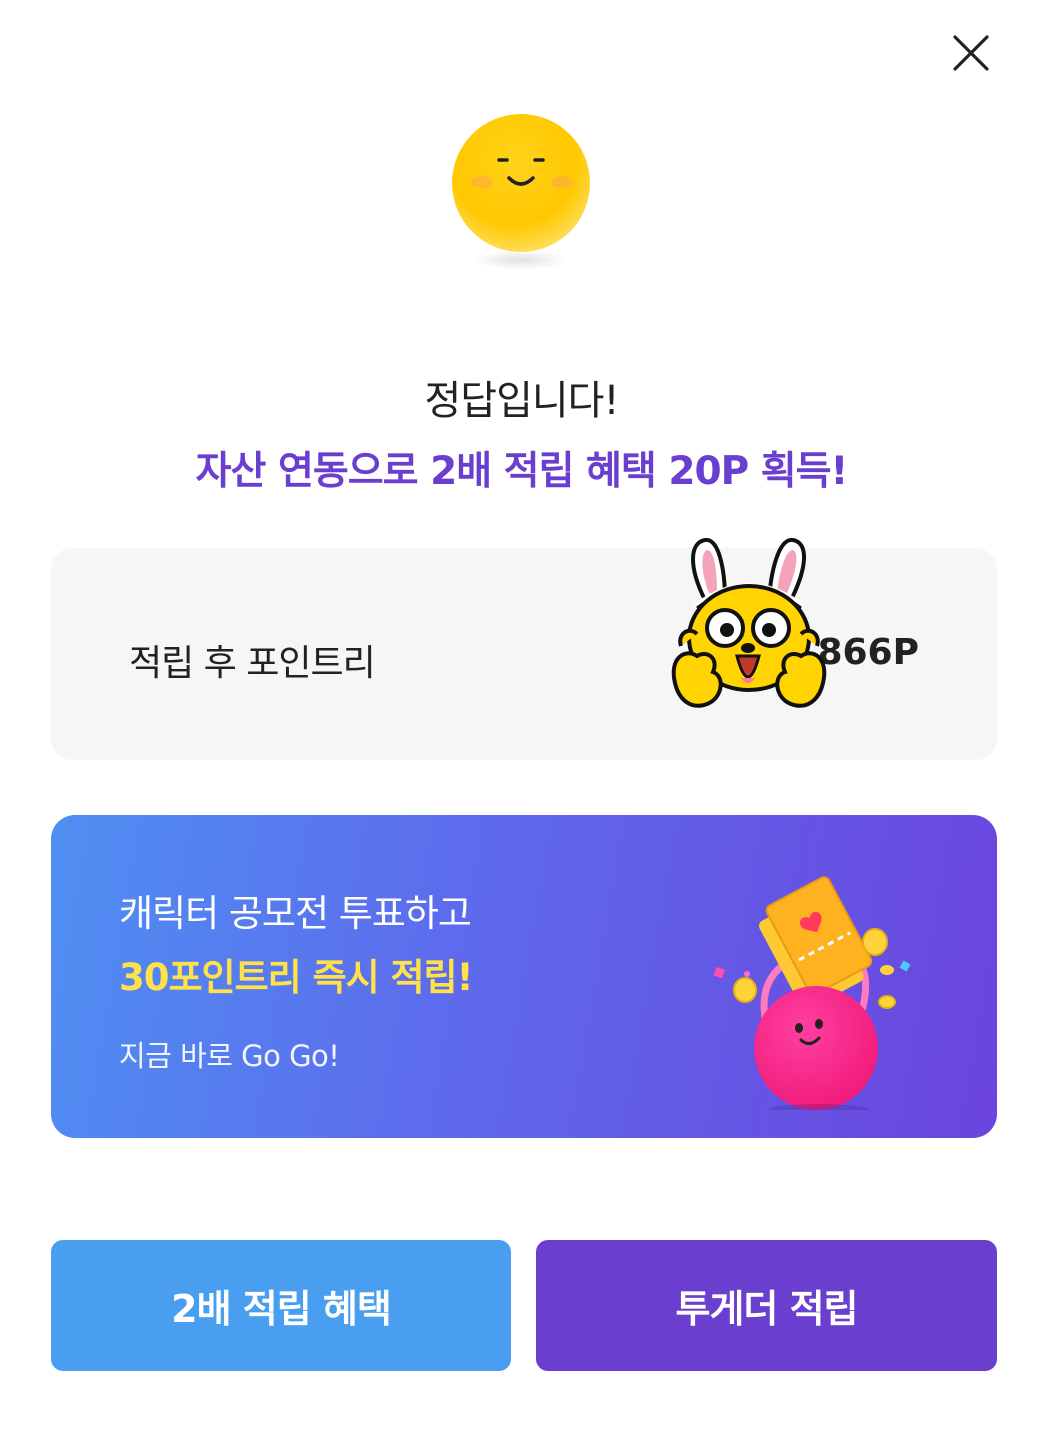 The height and width of the screenshot is (1438, 1043). What do you see at coordinates (252, 663) in the screenshot?
I see `points-label: 적립 후 포인트리` at bounding box center [252, 663].